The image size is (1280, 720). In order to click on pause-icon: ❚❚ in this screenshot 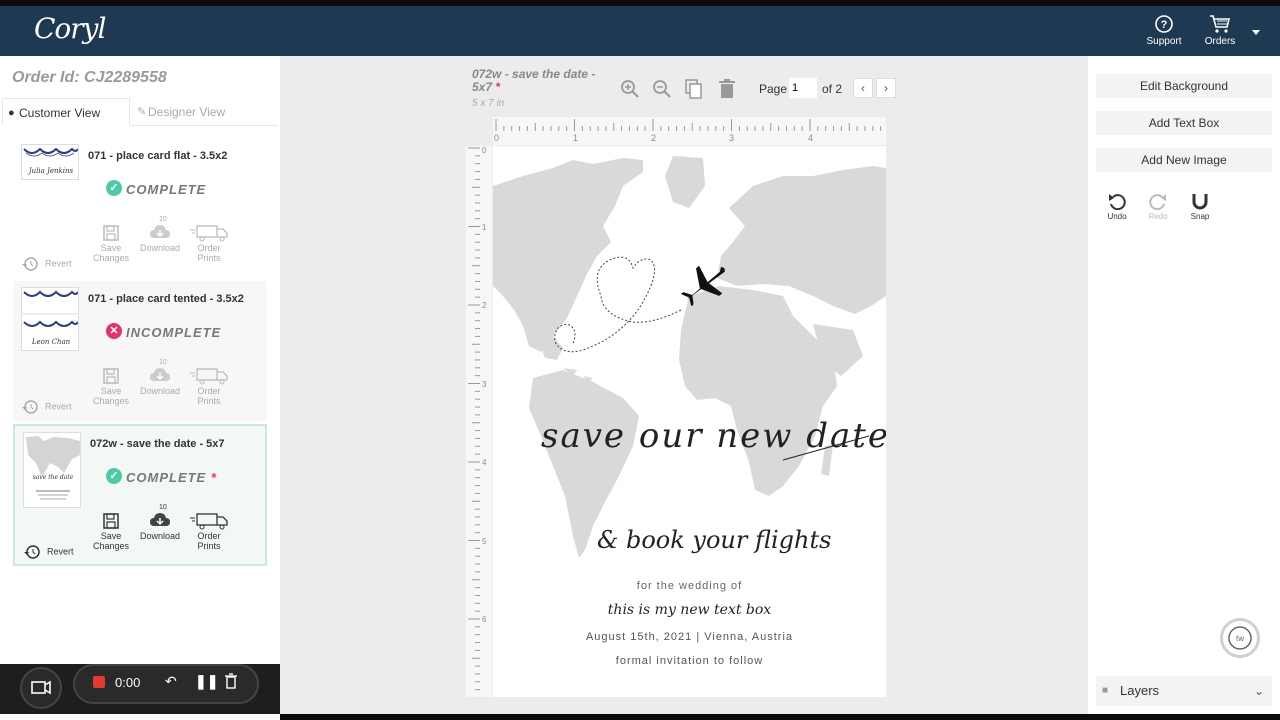, I will do `click(206, 681)`.